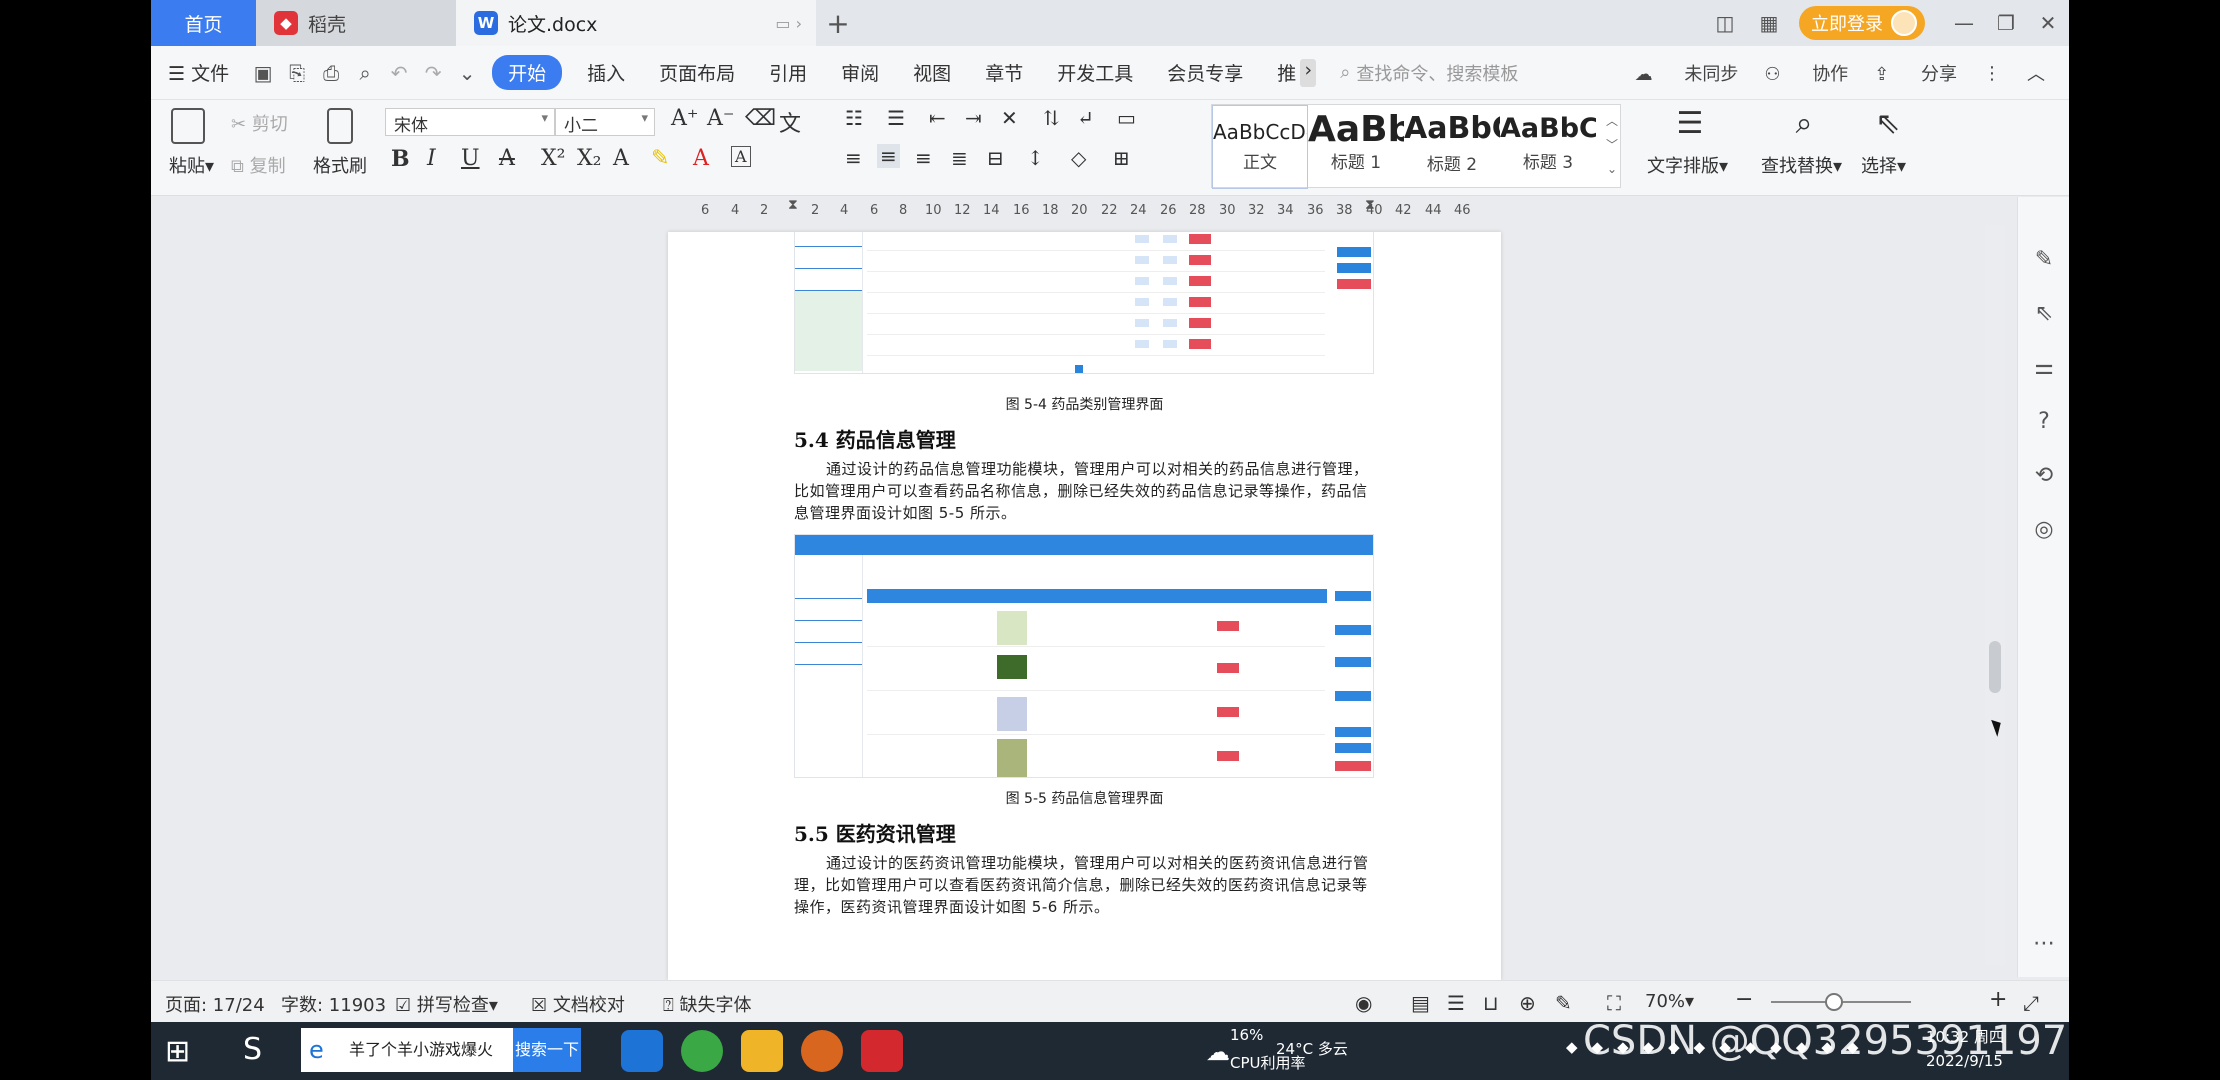  Describe the element at coordinates (547, 1050) in the screenshot. I see `taskbar-search-button: 搜索一下` at that location.